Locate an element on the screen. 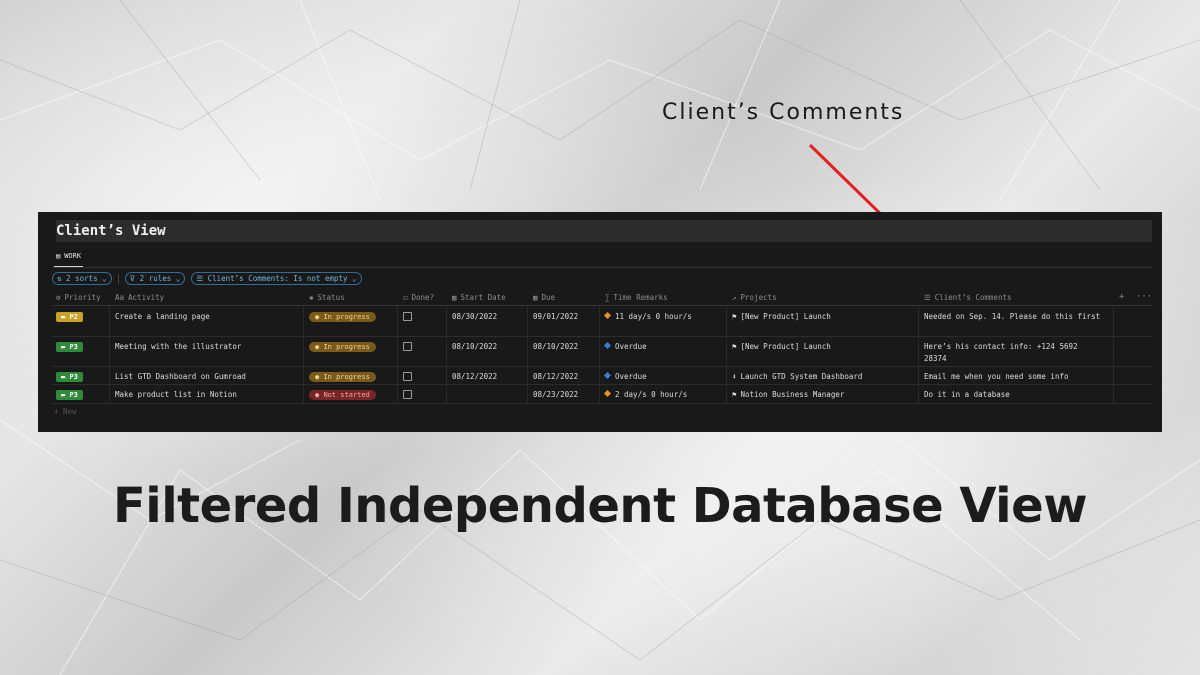 The width and height of the screenshot is (1200, 675). due-date-cell: 08/23/2022 is located at coordinates (555, 395).